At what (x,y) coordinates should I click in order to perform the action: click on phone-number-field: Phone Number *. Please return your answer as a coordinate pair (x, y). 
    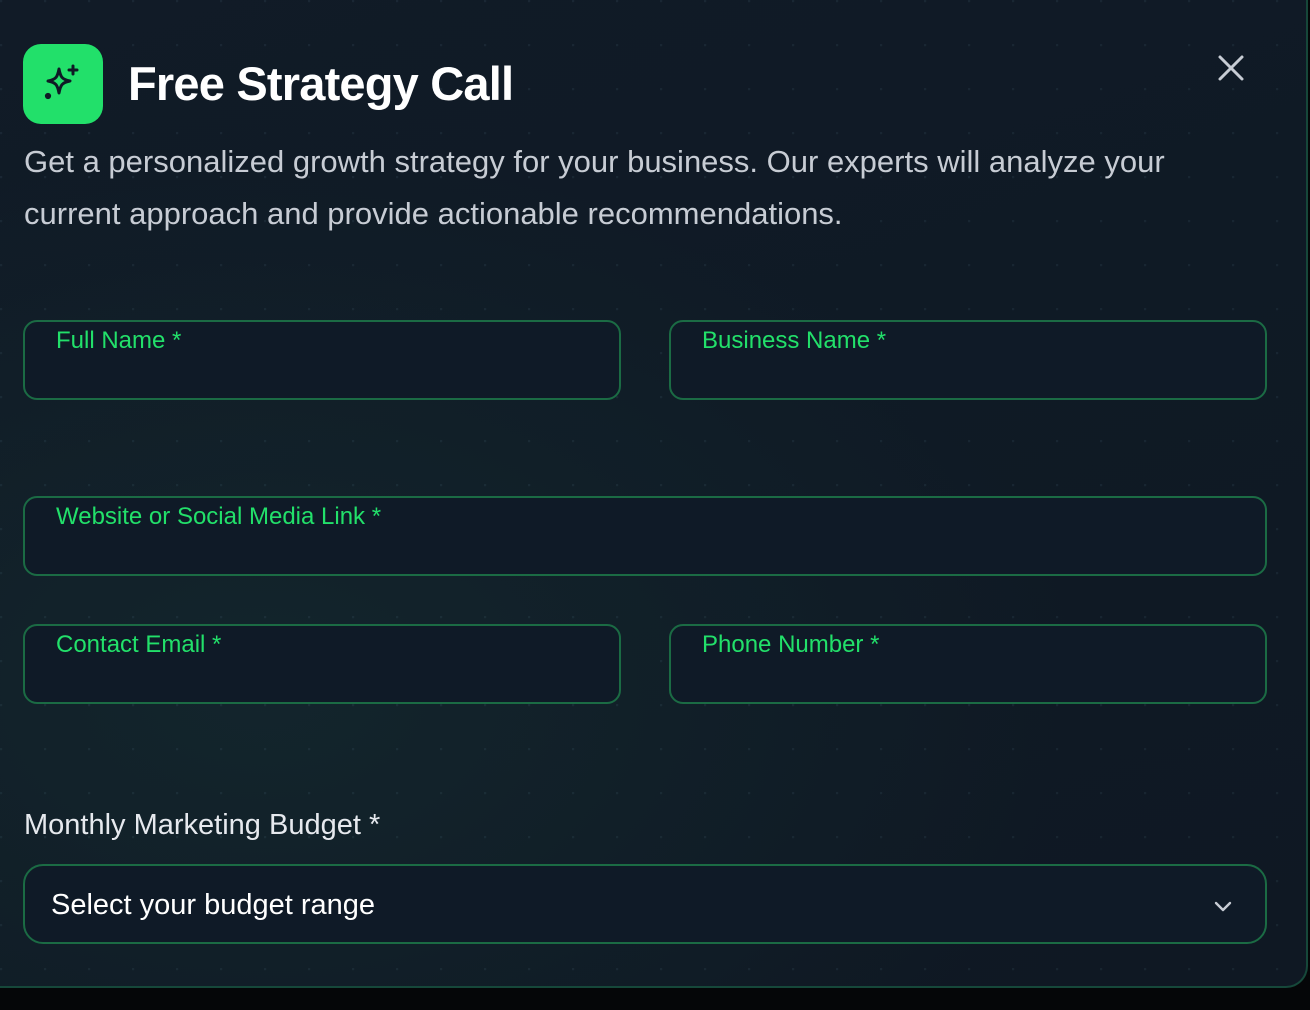
    Looking at the image, I should click on (968, 664).